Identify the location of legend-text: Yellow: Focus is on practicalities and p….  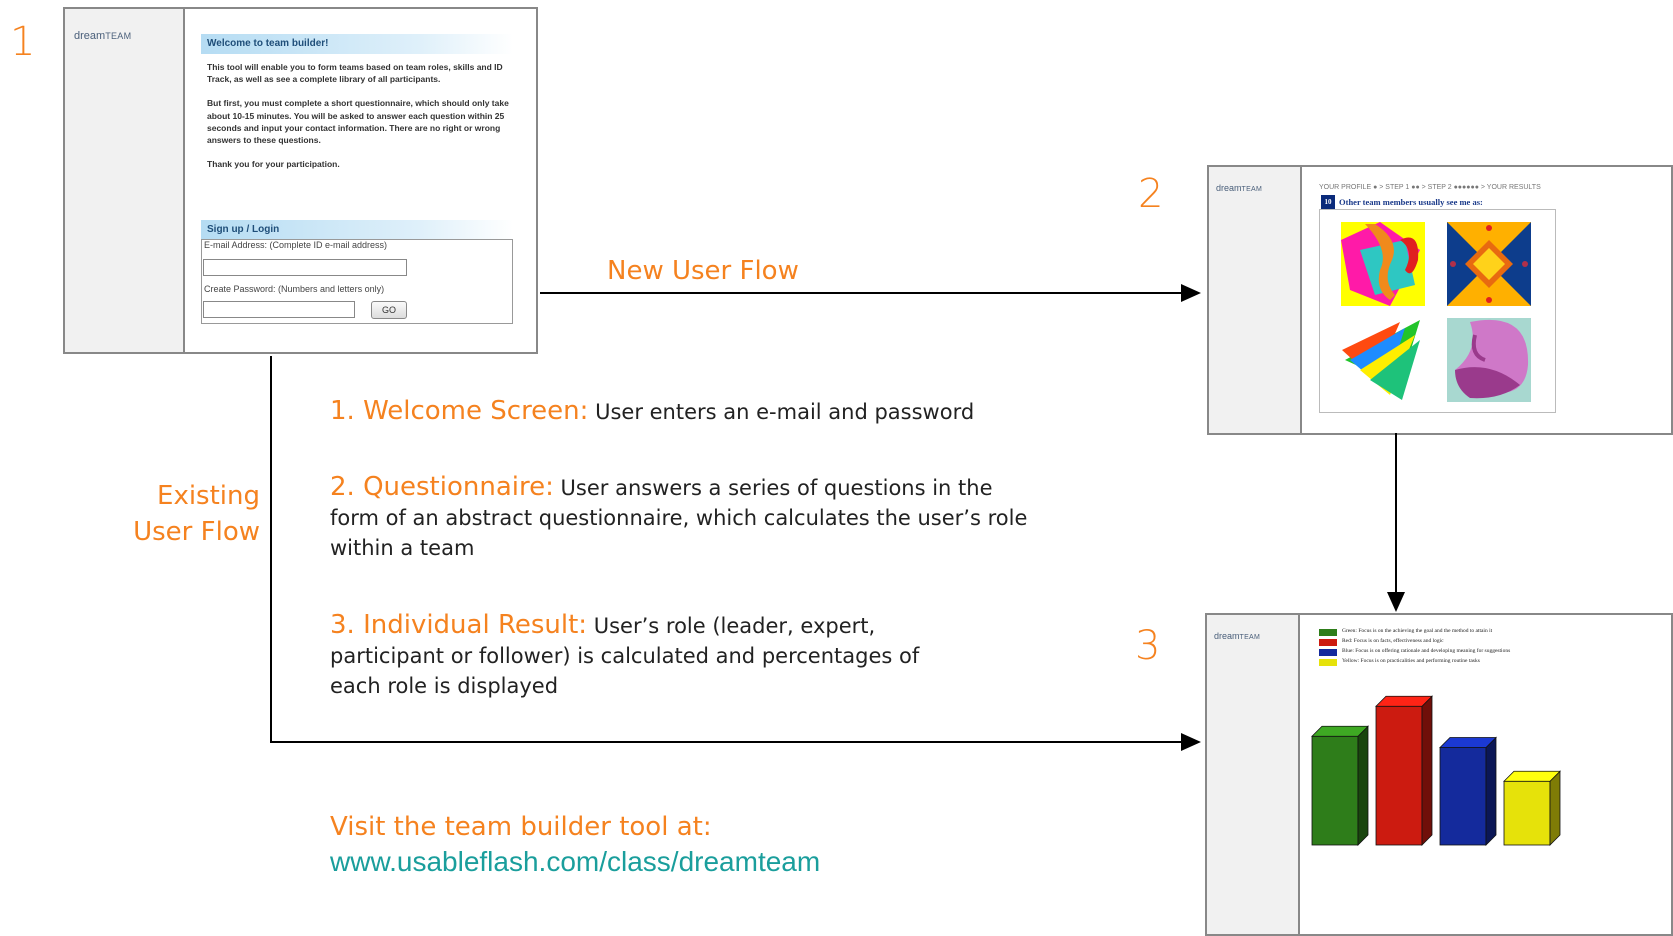
(1411, 661).